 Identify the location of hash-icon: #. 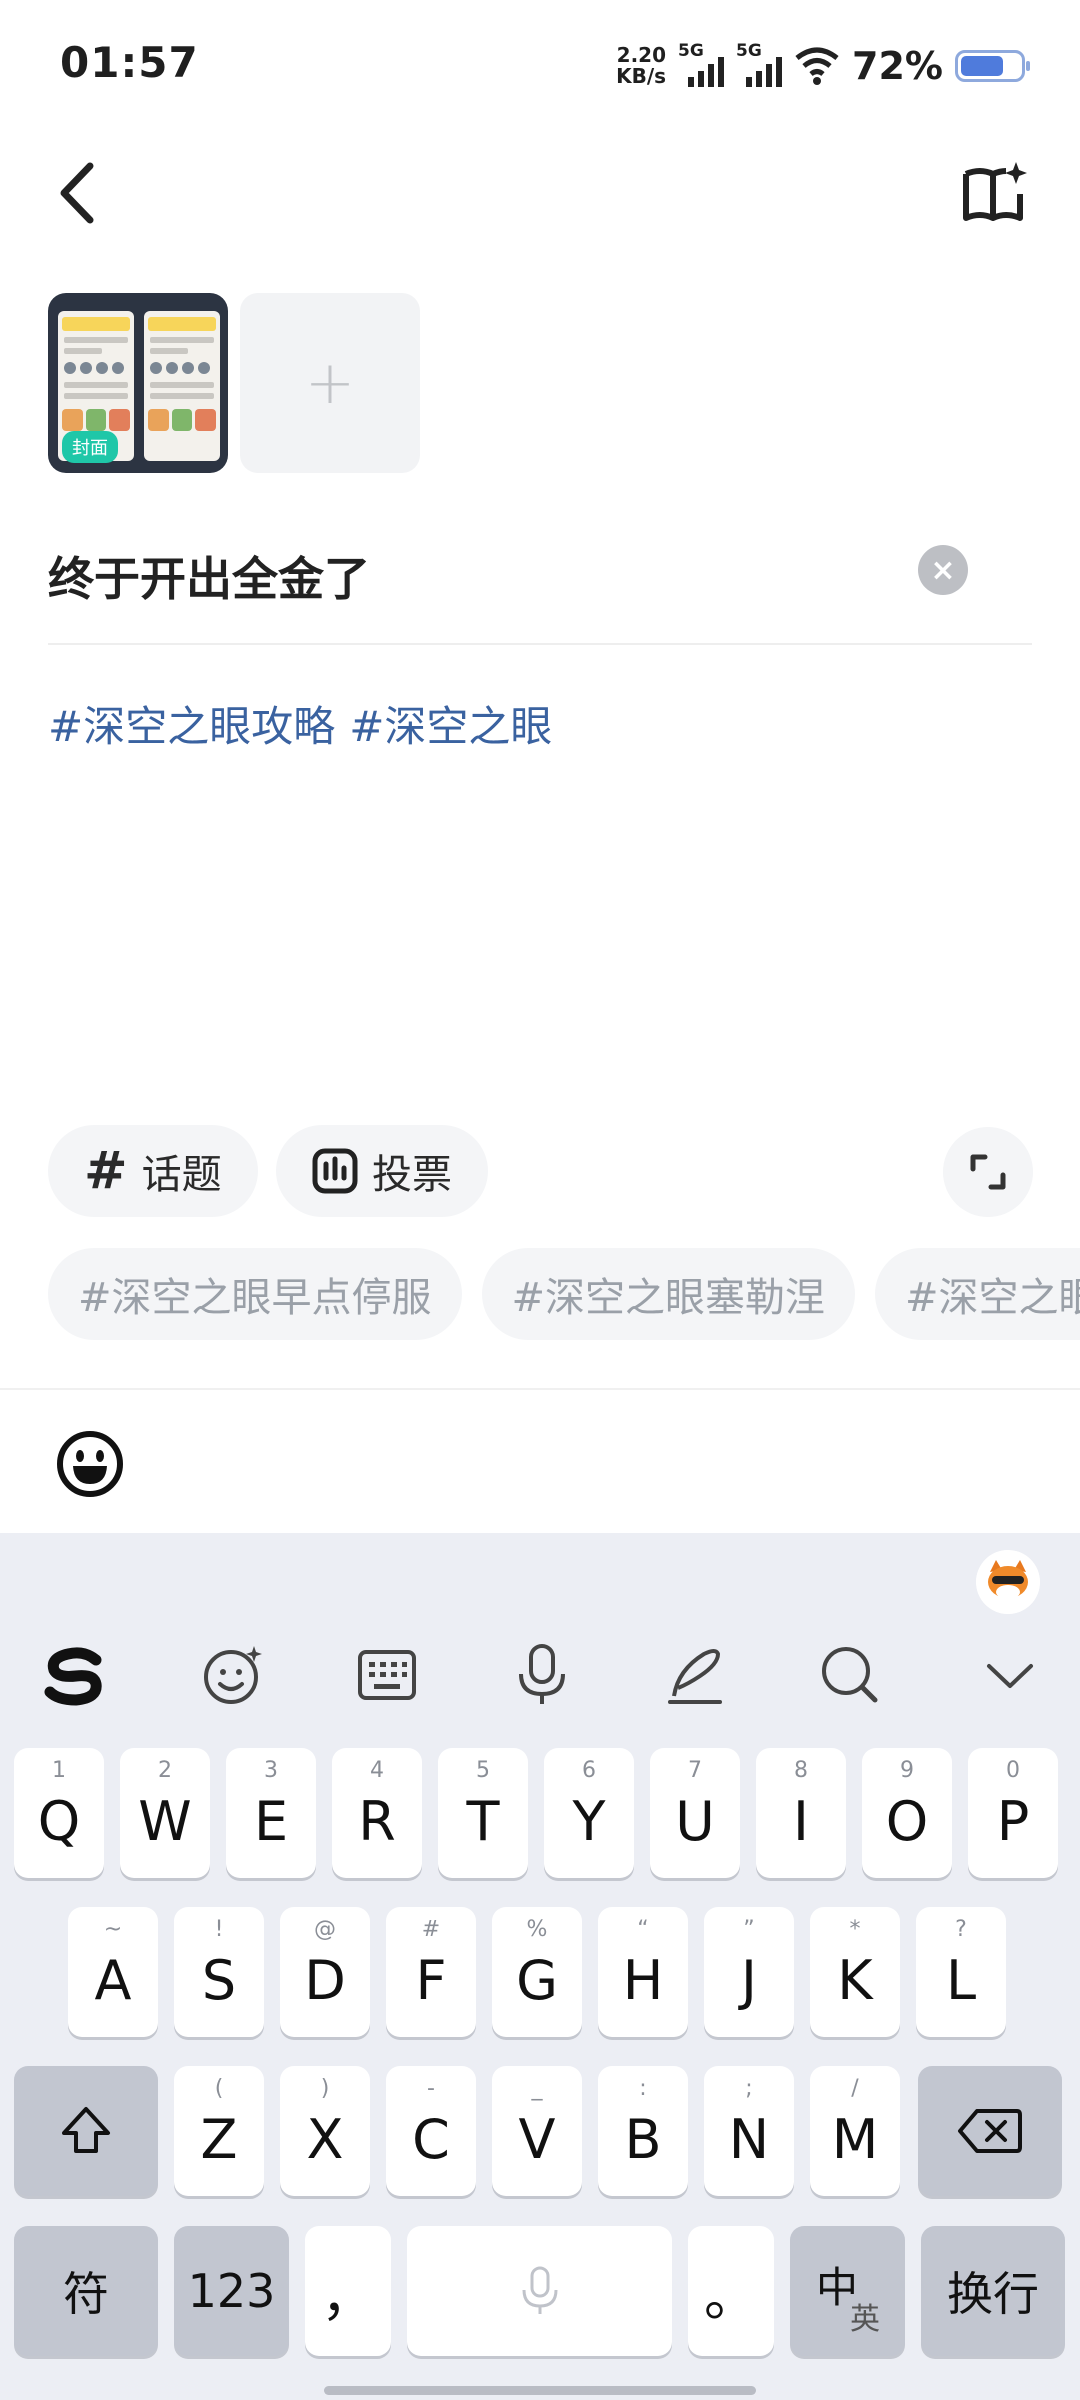
(106, 1171).